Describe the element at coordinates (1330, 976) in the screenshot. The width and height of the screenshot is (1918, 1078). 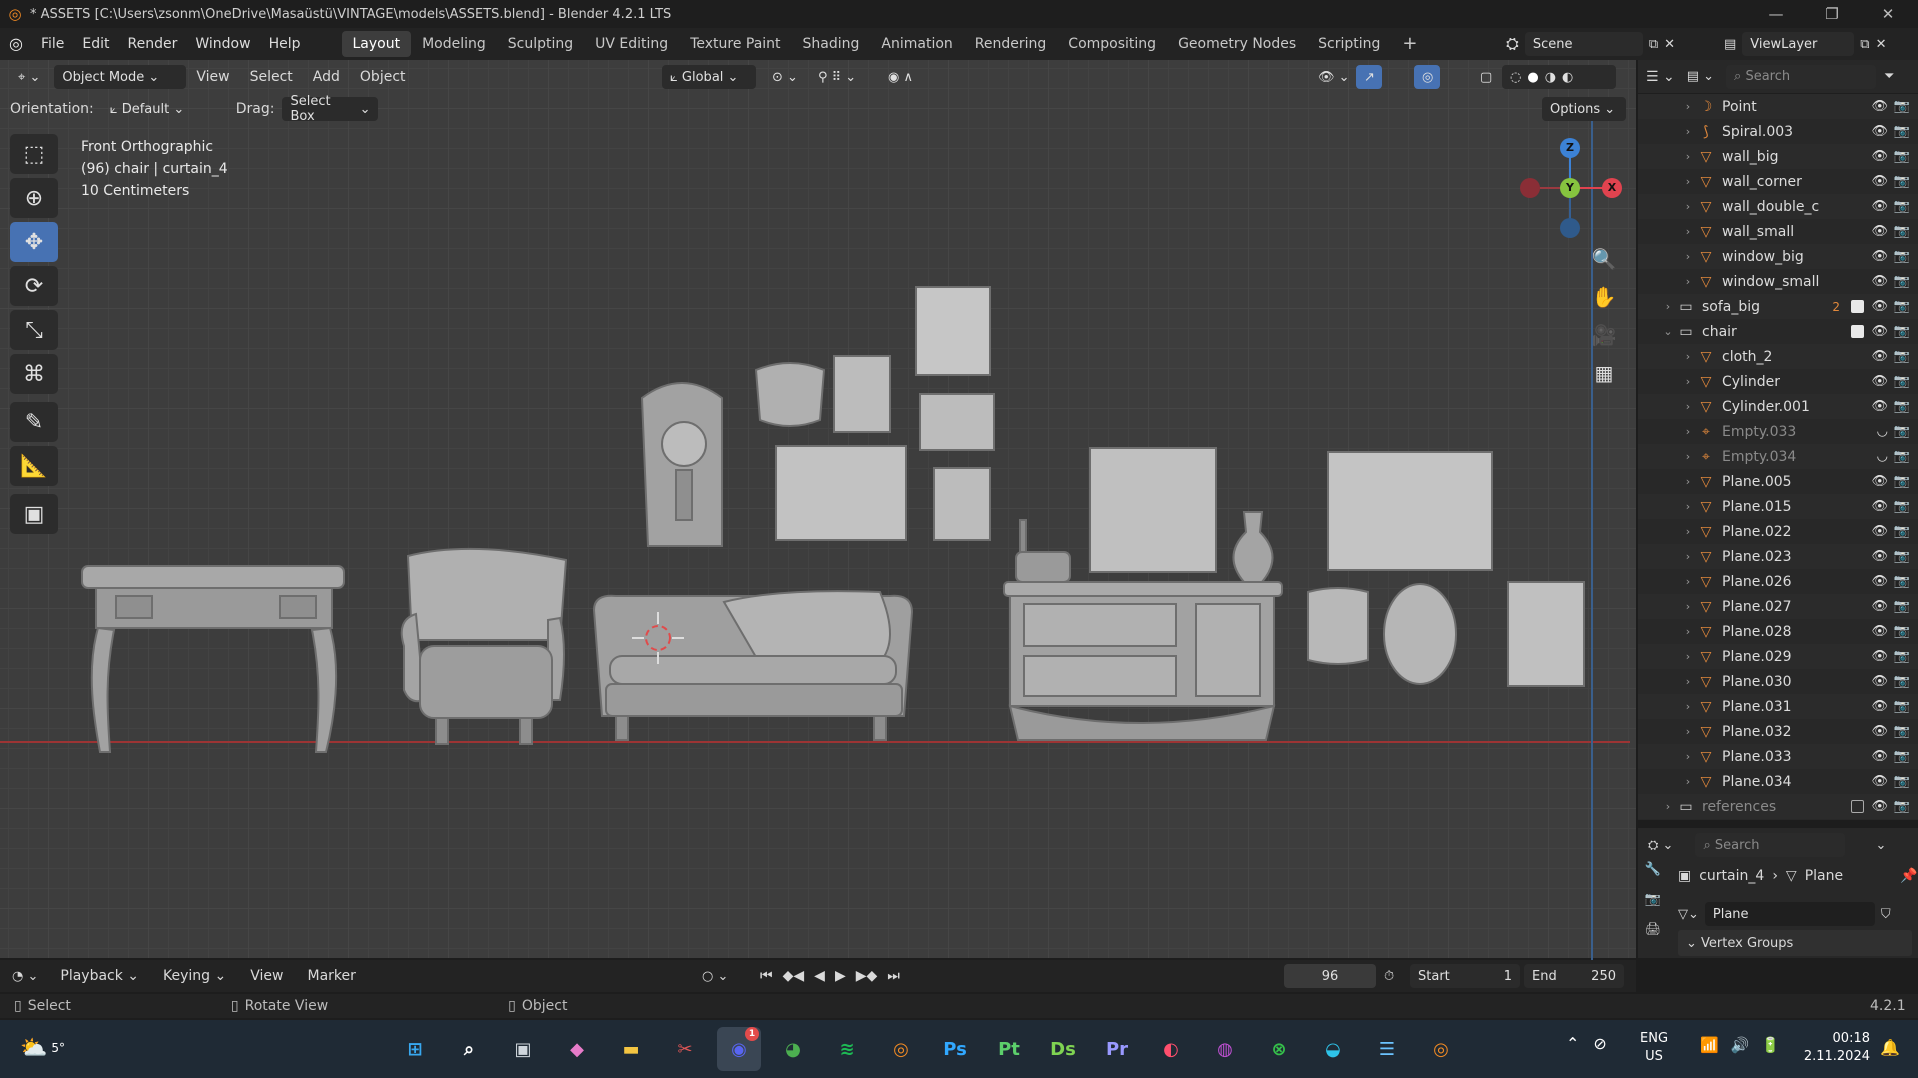
I see `current-frame-field: 96` at that location.